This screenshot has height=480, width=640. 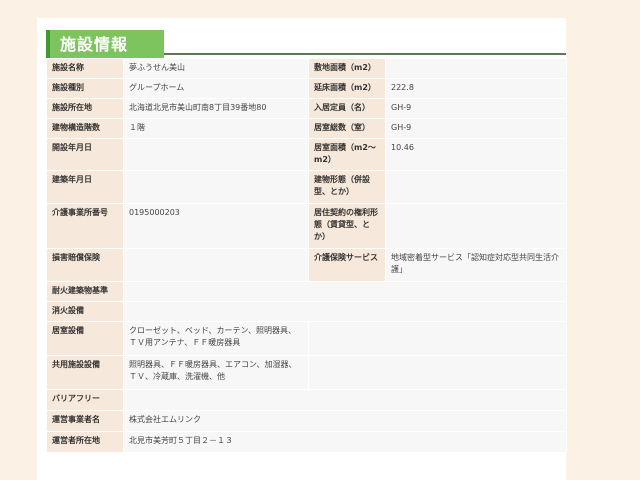 What do you see at coordinates (216, 372) in the screenshot?
I see `cell-value: 照明器具、ＦＦ暖房器具、エアコン、加湿器、ＴＶ、冷蔵庫、洗濯機、他` at bounding box center [216, 372].